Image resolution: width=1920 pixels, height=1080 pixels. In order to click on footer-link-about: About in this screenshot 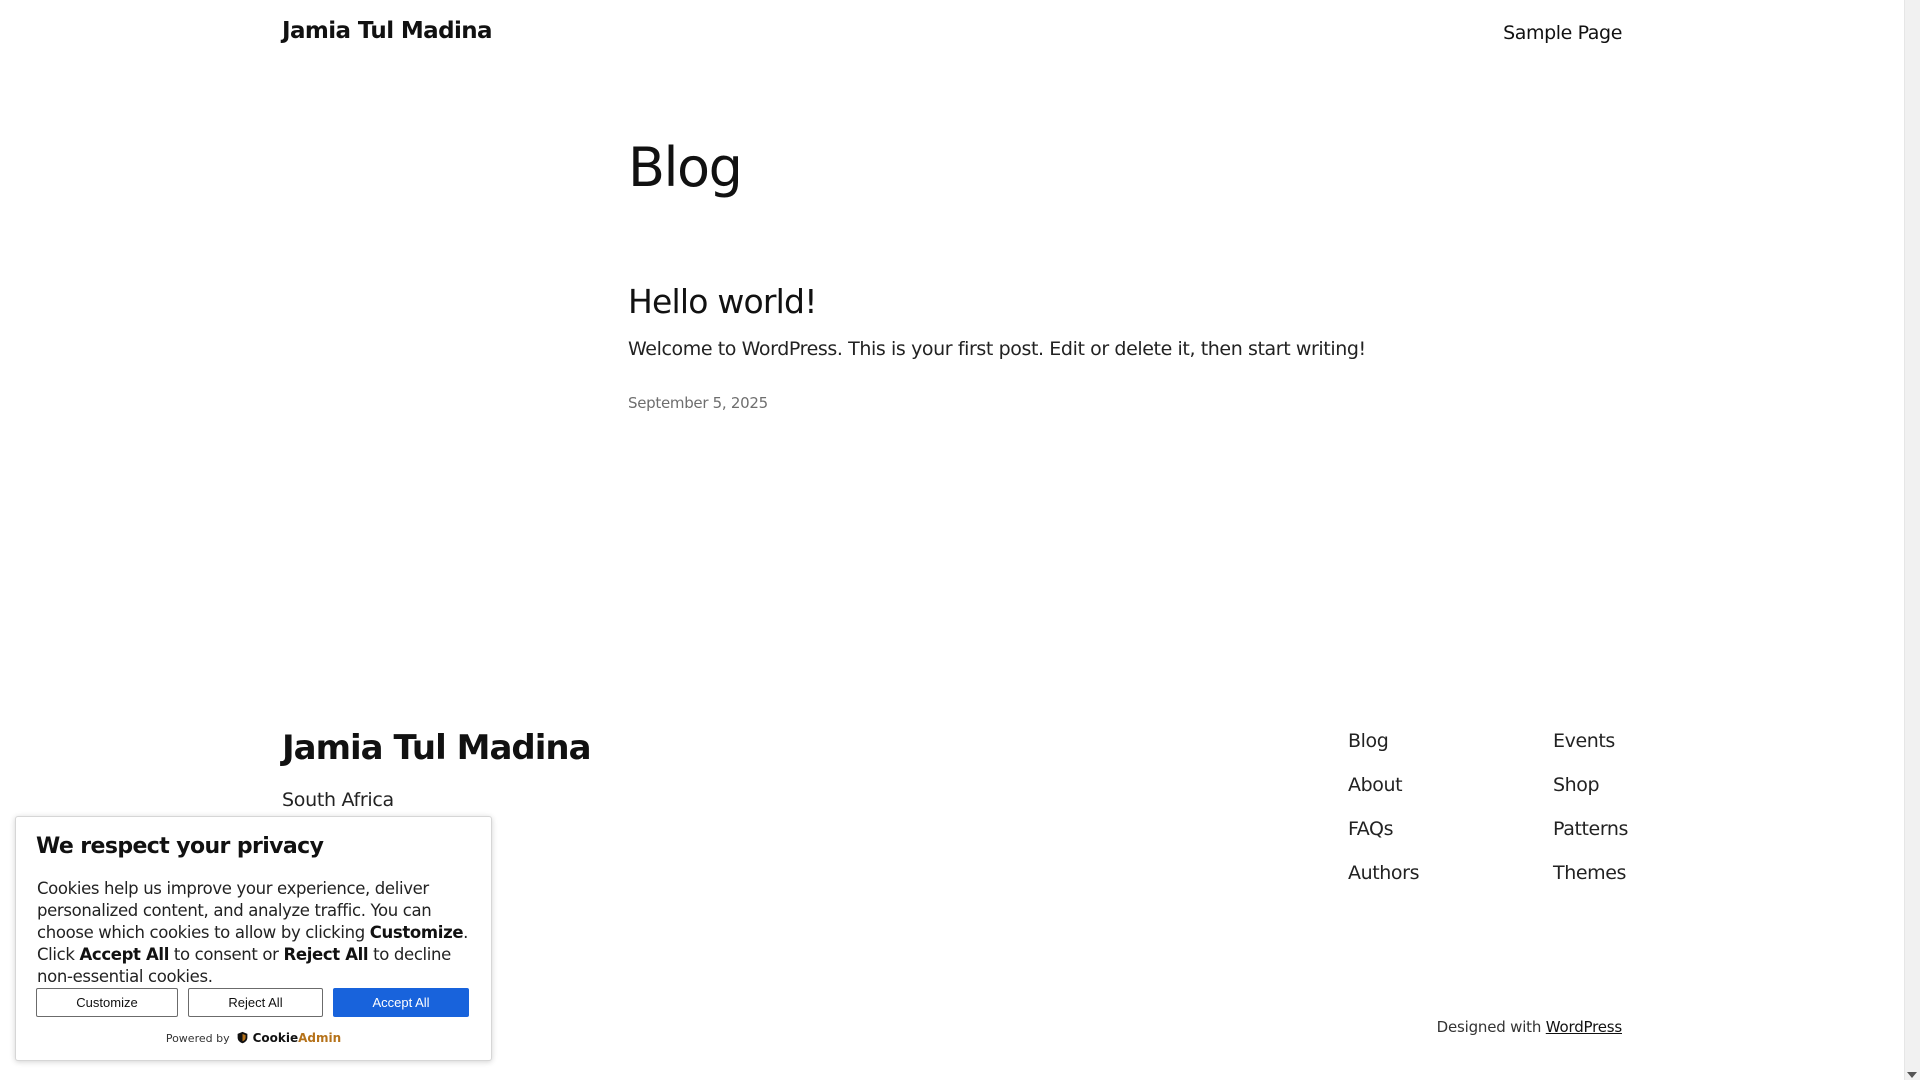, I will do `click(1438, 796)`.